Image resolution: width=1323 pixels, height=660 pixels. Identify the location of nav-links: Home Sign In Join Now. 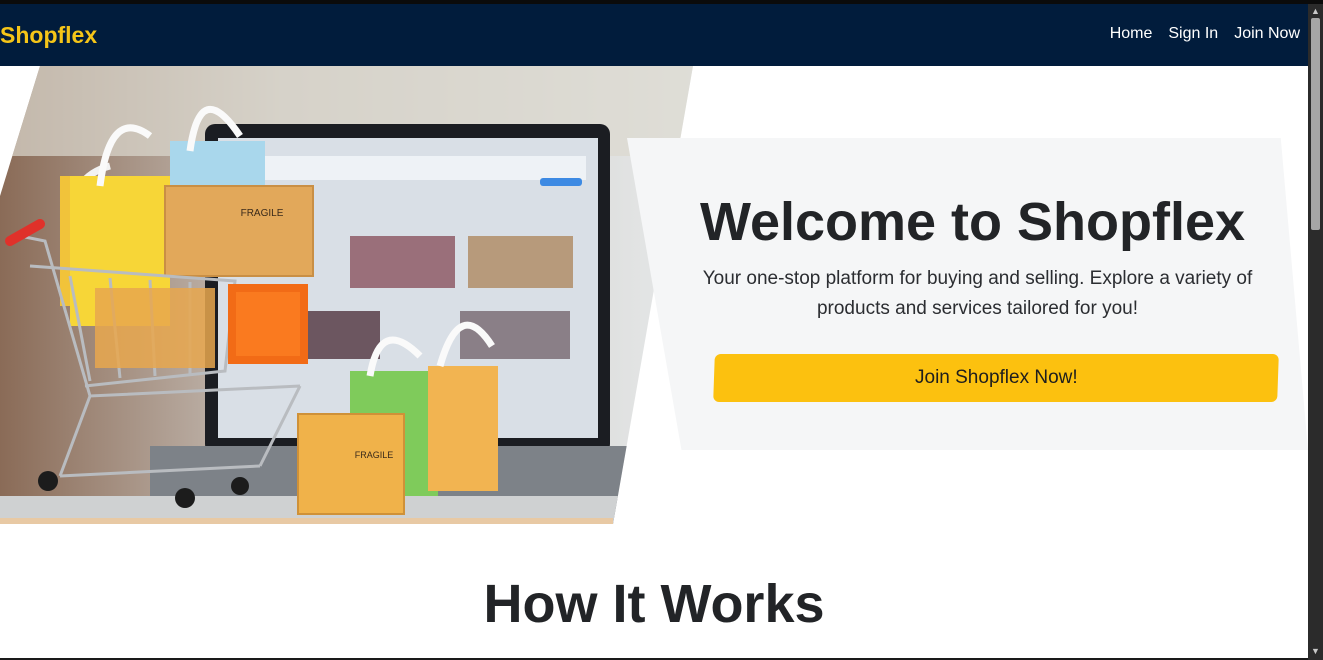
(1205, 34).